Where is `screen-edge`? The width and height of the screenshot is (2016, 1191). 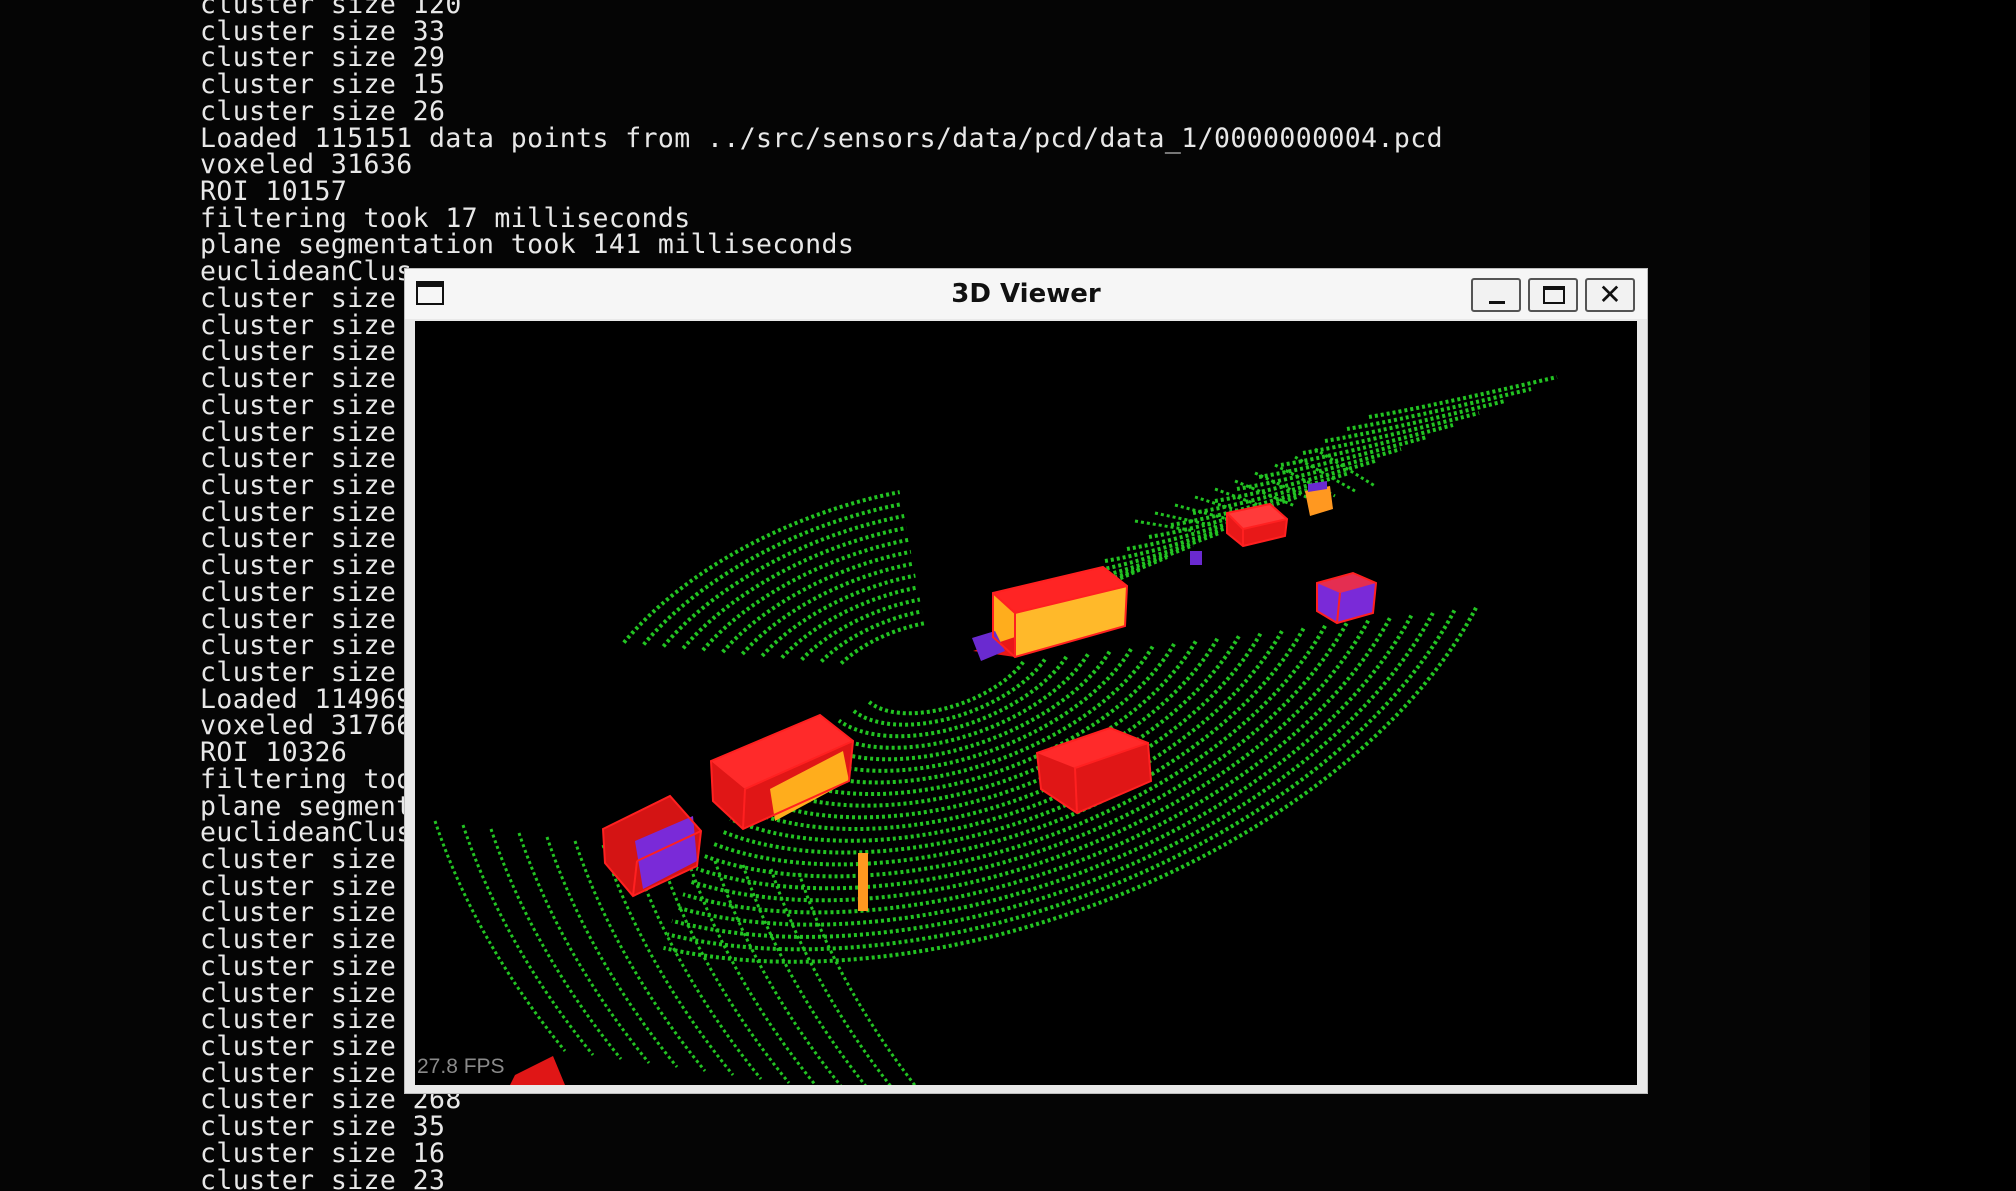 screen-edge is located at coordinates (1943, 595).